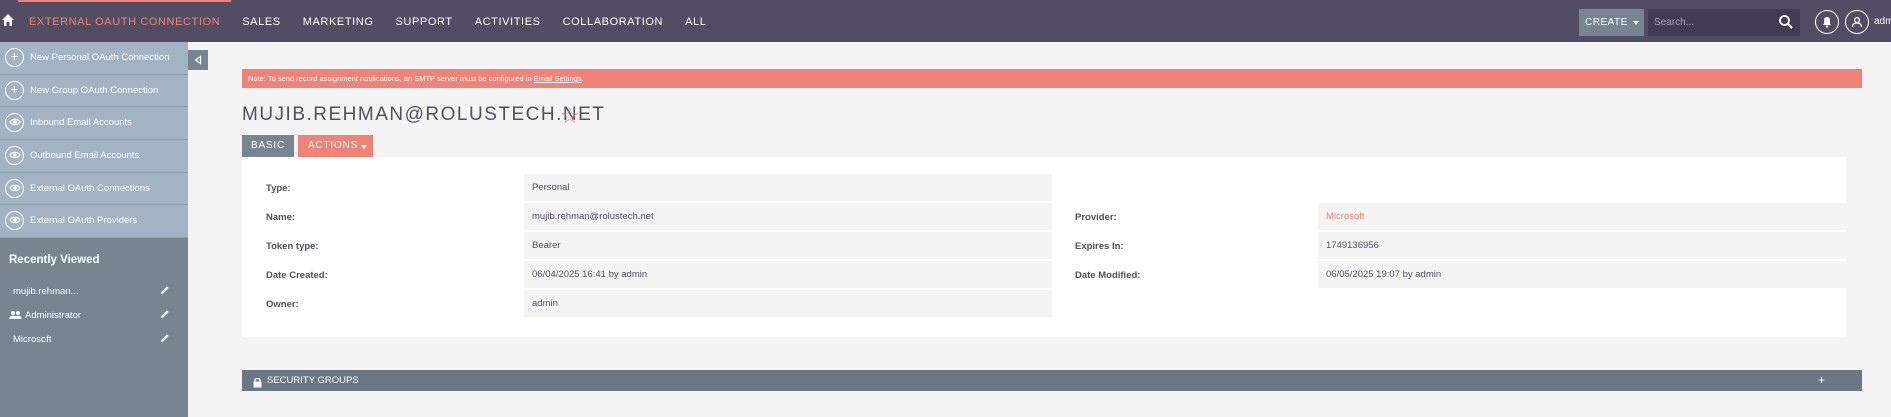 The width and height of the screenshot is (1891, 417). I want to click on sidebar-item-external-oauth-connections: External OAuth Connections, so click(94, 189).